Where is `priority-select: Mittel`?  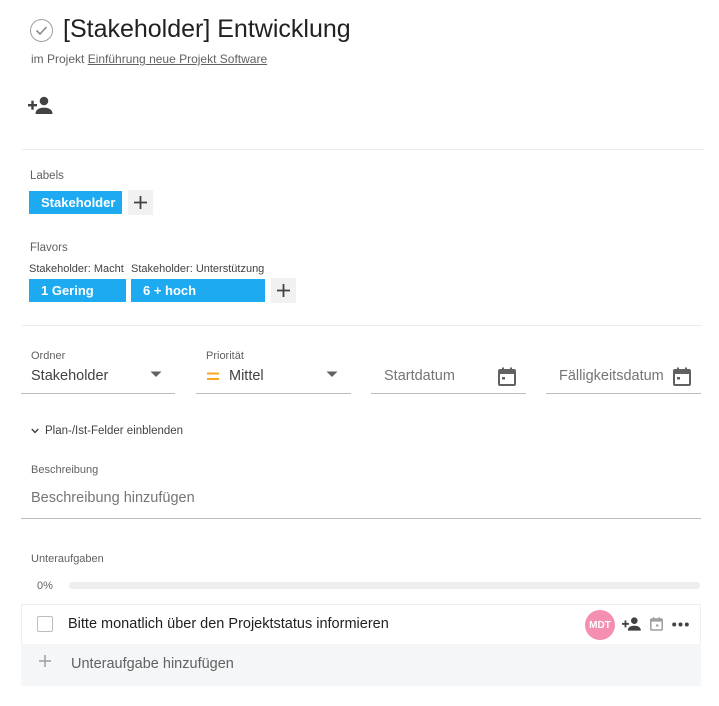
priority-select: Mittel is located at coordinates (246, 376).